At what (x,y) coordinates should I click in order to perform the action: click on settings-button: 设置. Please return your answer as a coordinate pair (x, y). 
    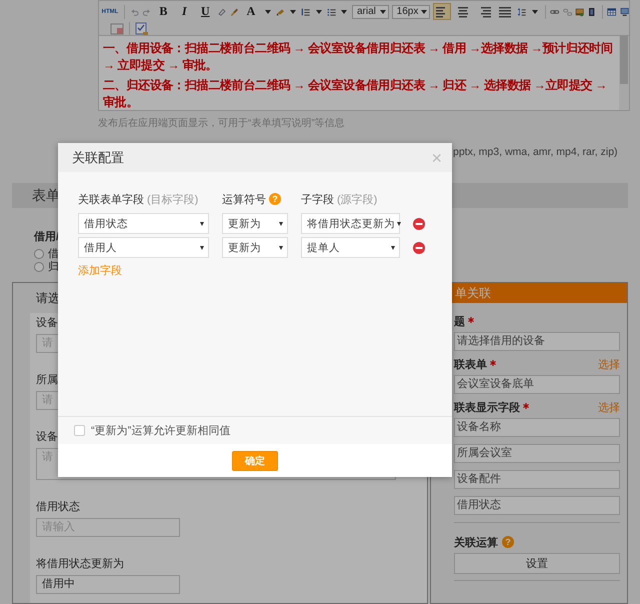
    Looking at the image, I should click on (537, 563).